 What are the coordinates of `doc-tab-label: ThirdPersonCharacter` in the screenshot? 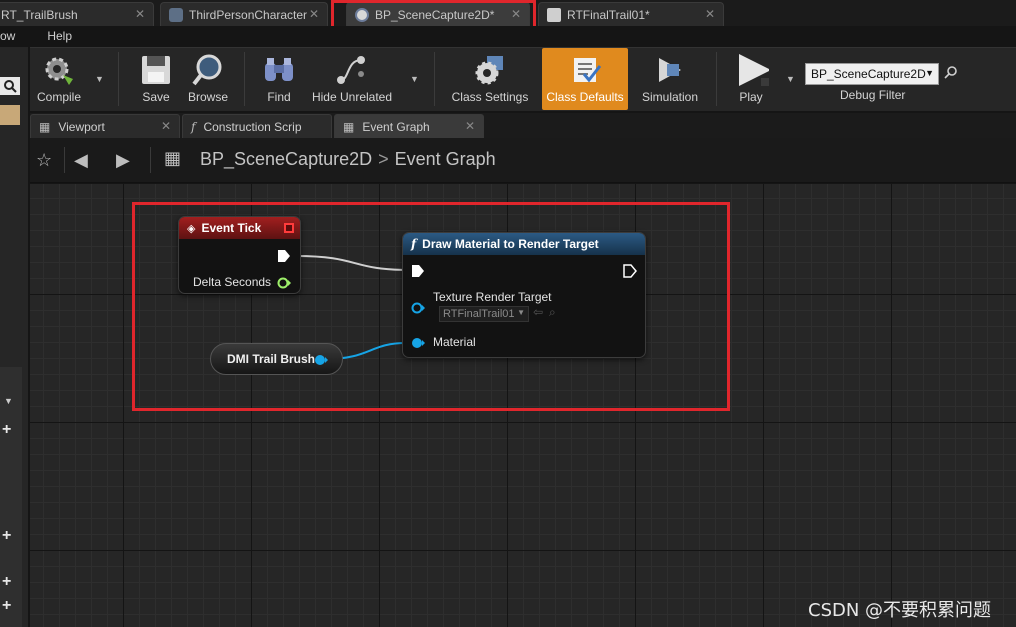 It's located at (248, 14).